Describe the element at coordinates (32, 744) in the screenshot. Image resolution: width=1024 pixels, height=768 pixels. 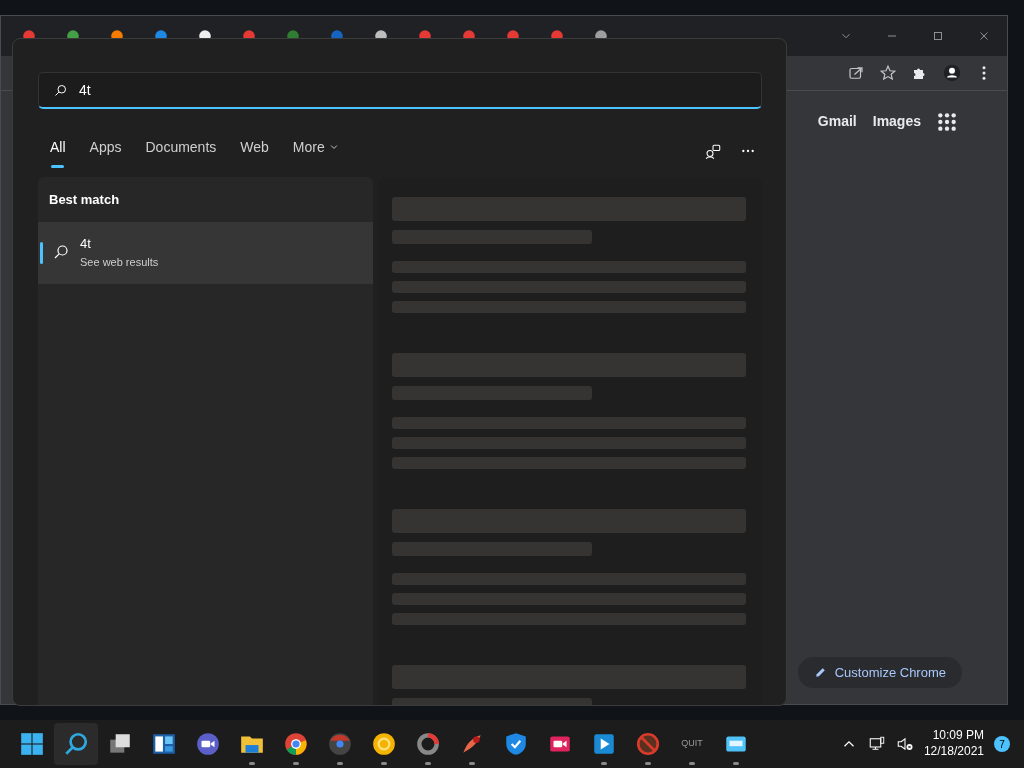
I see `start-icon` at that location.